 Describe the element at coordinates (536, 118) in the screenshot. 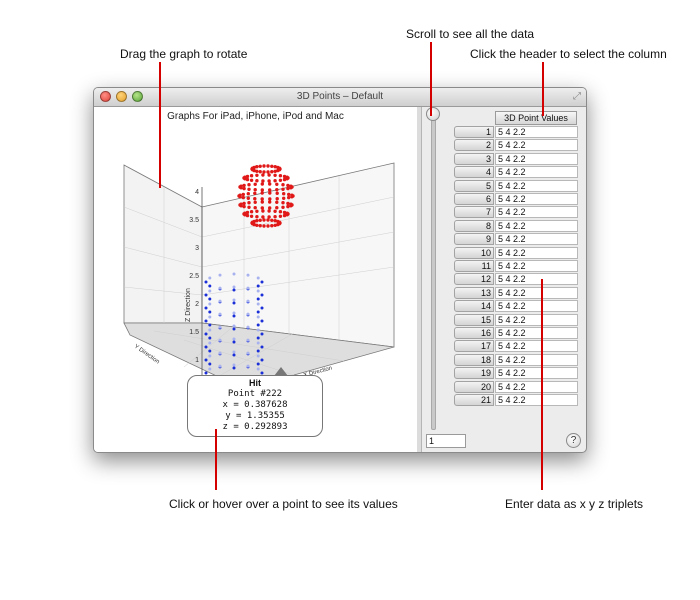

I see `column-header: 3D Point Values` at that location.